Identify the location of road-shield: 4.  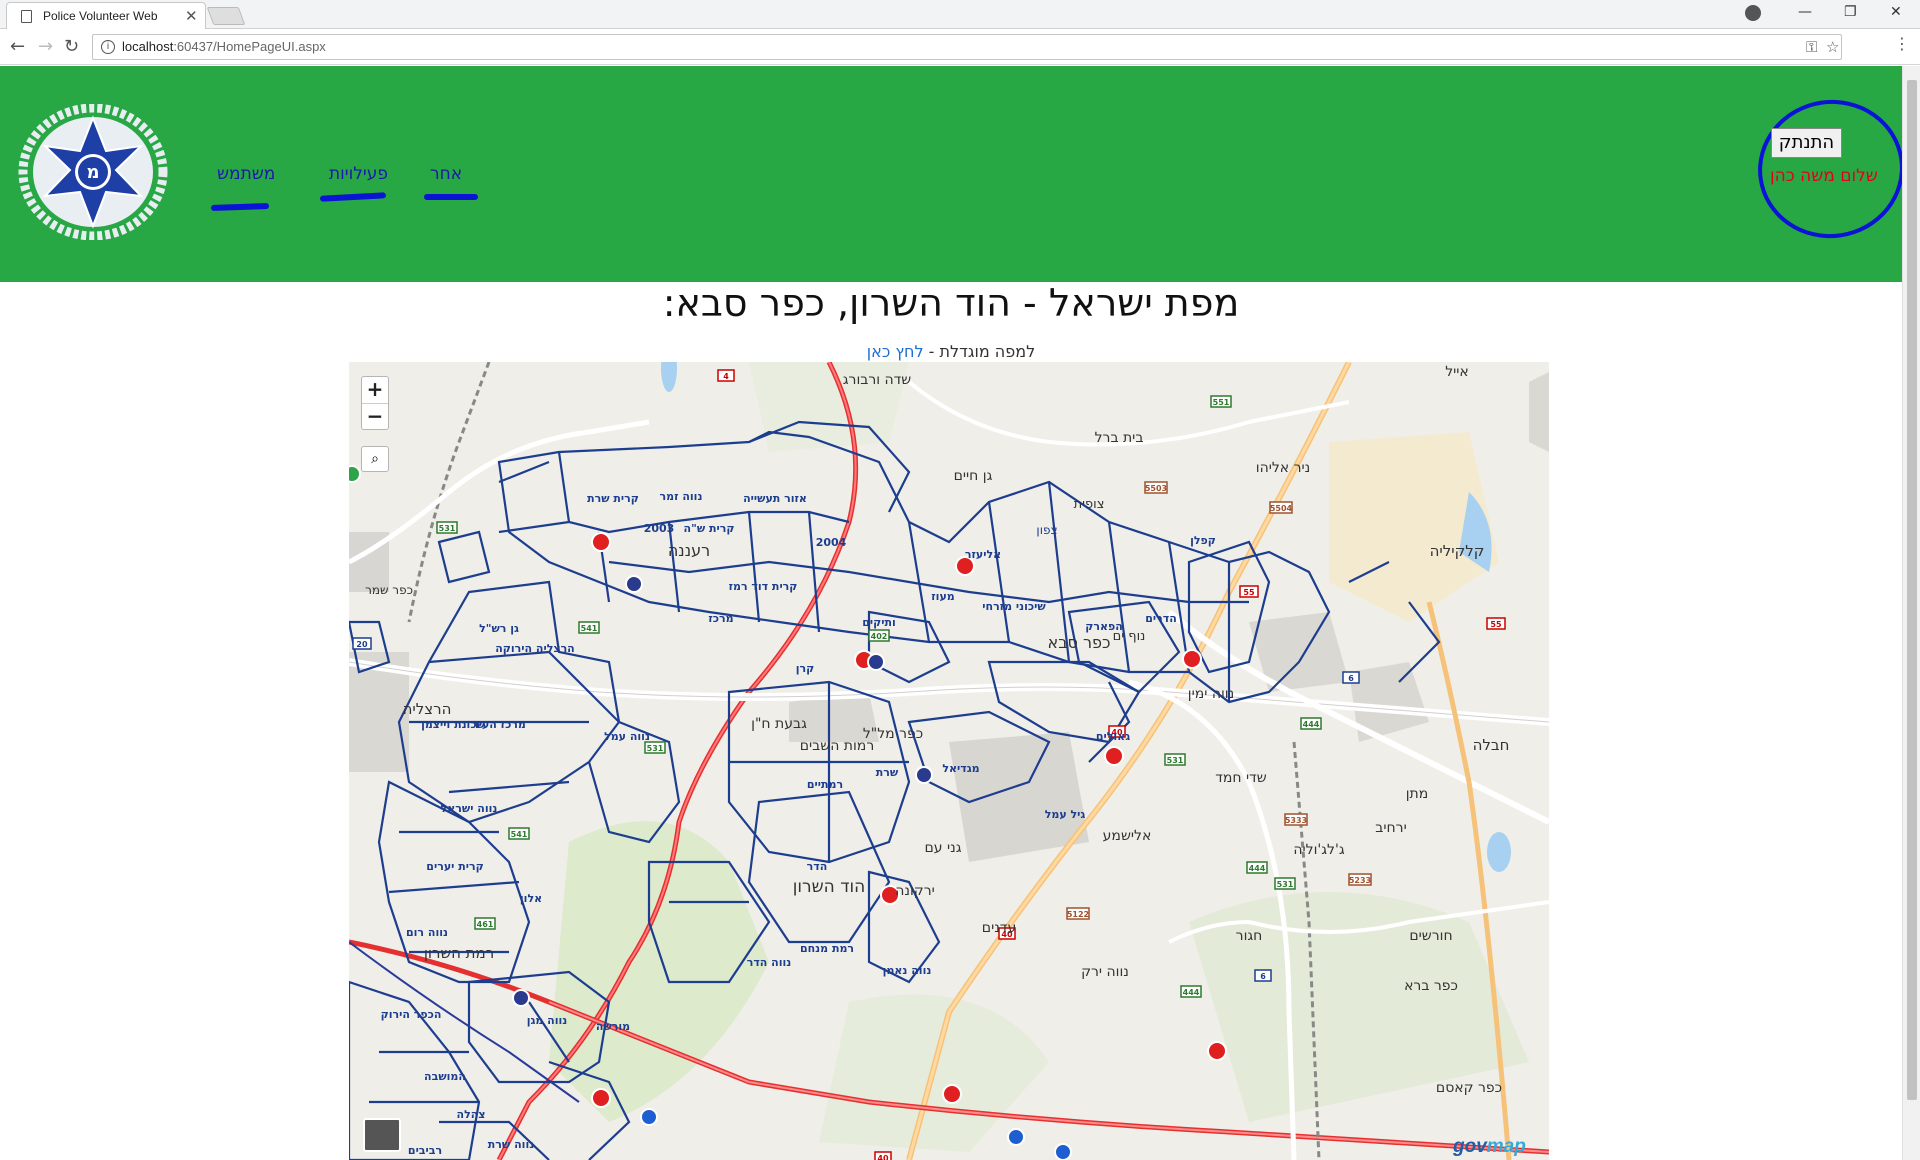
(726, 376).